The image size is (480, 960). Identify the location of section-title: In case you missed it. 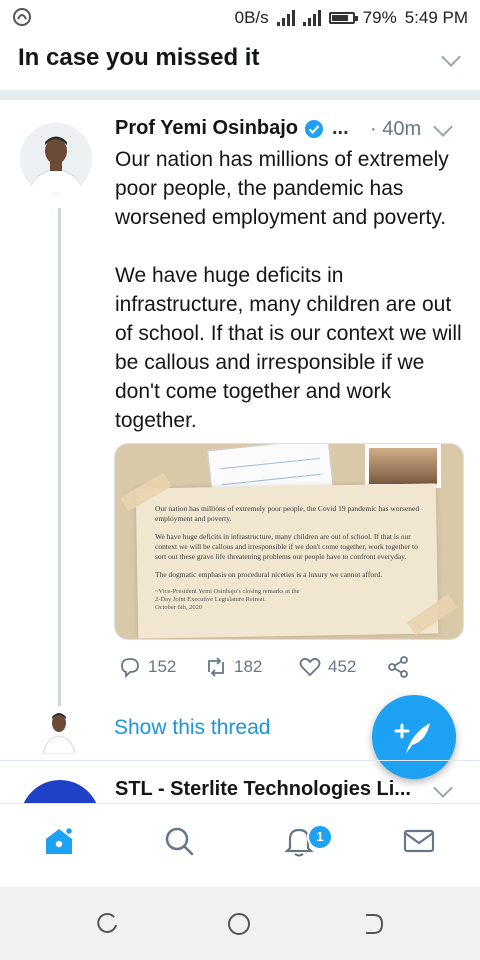
(139, 57).